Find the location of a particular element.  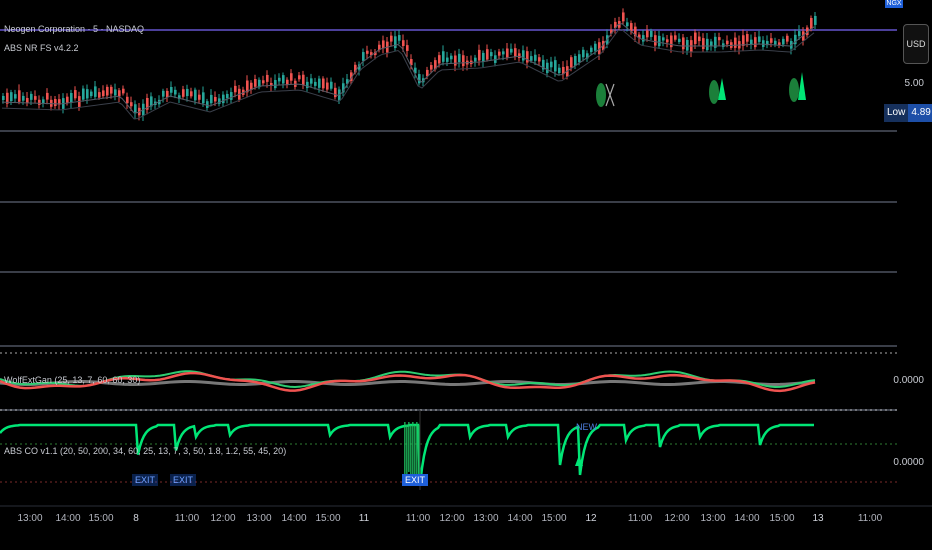

currency-button: USD is located at coordinates (916, 44).